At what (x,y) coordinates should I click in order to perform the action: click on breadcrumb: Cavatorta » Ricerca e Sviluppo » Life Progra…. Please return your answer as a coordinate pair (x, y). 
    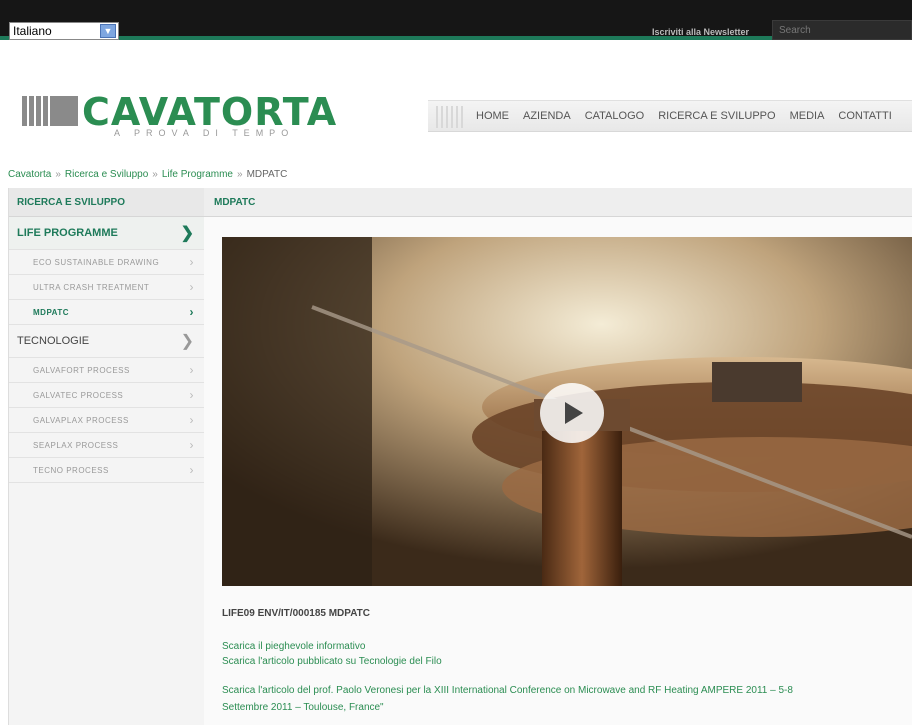
    Looking at the image, I should click on (147, 174).